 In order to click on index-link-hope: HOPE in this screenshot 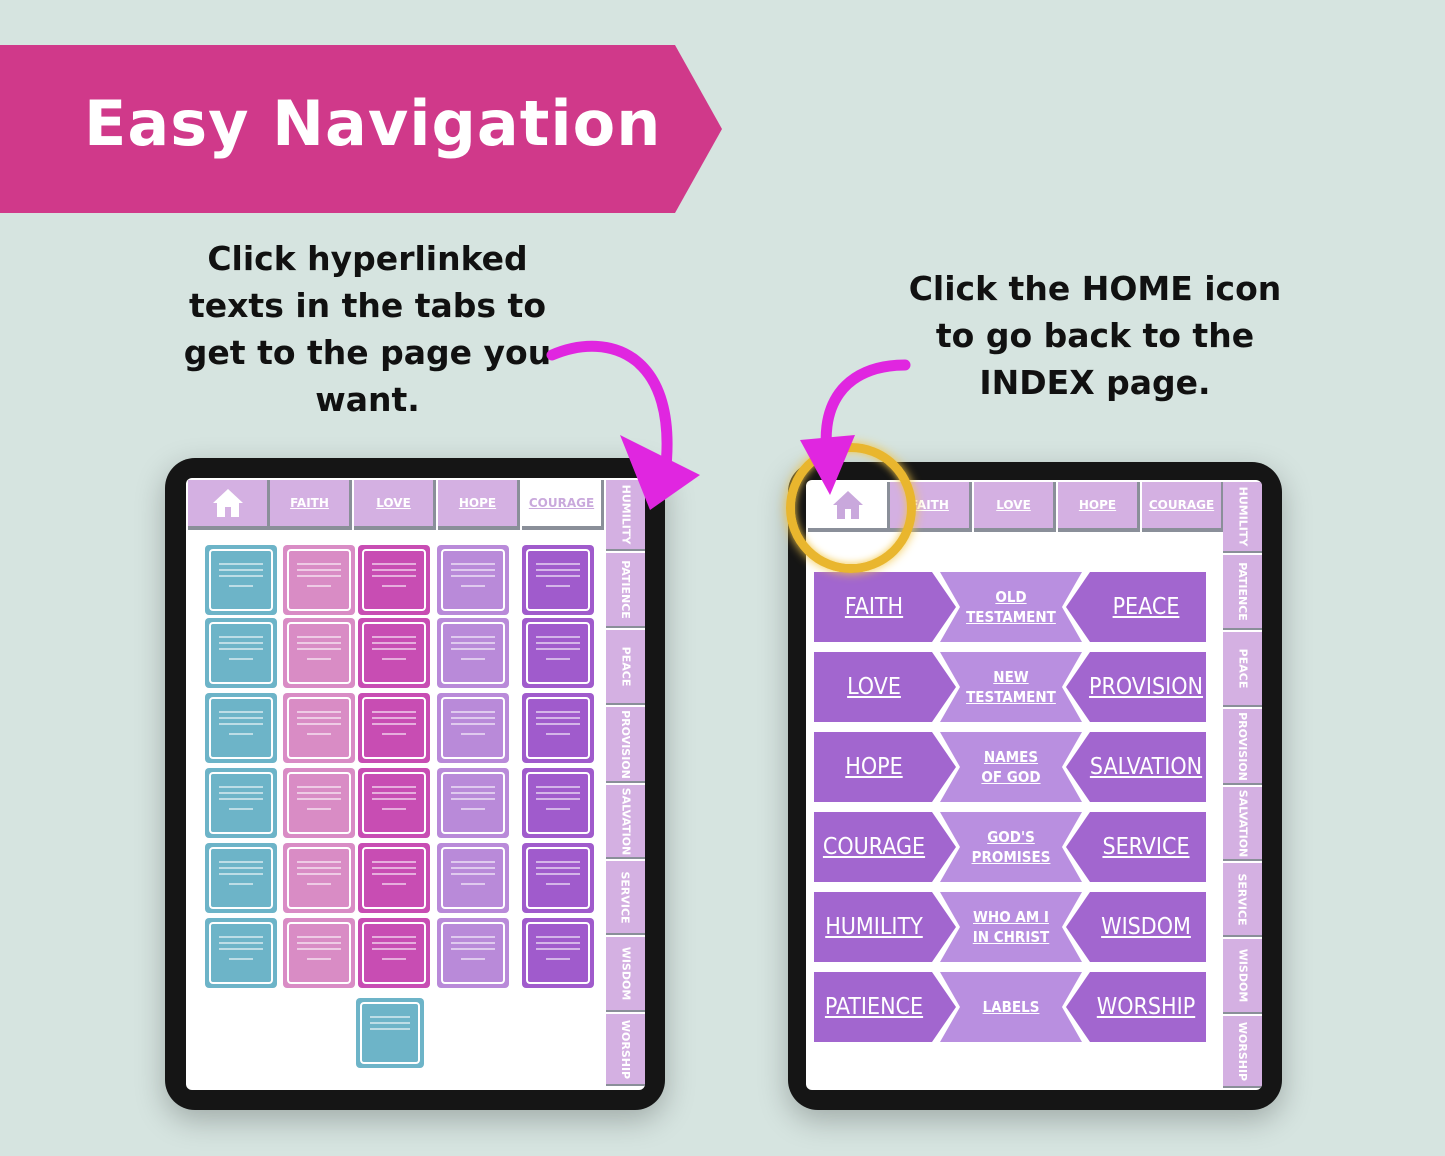, I will do `click(885, 767)`.